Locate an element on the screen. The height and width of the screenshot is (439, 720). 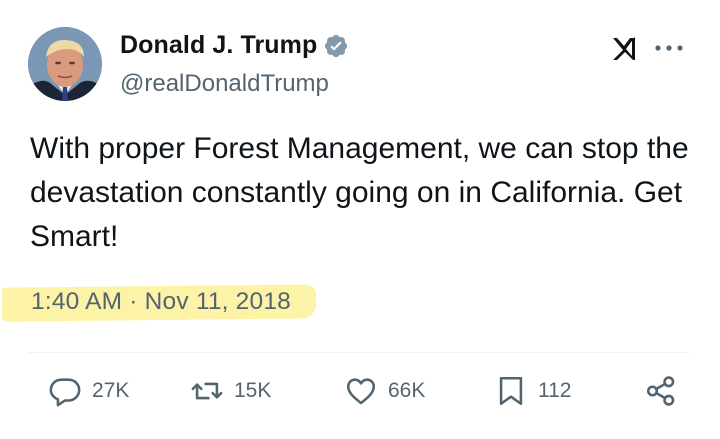
action-bar: 27K 15K 66K 112 is located at coordinates (360, 396).